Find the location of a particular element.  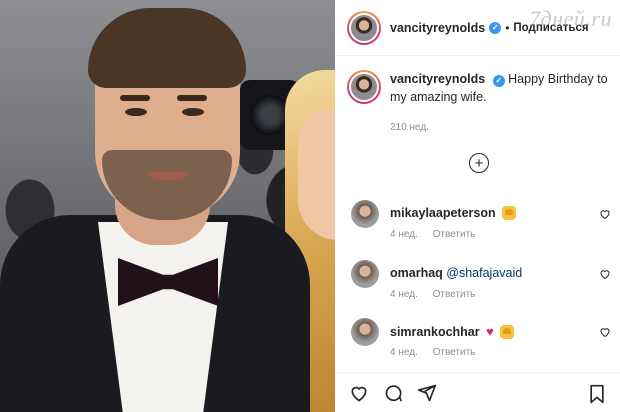

bookmark-icon is located at coordinates (597, 394).